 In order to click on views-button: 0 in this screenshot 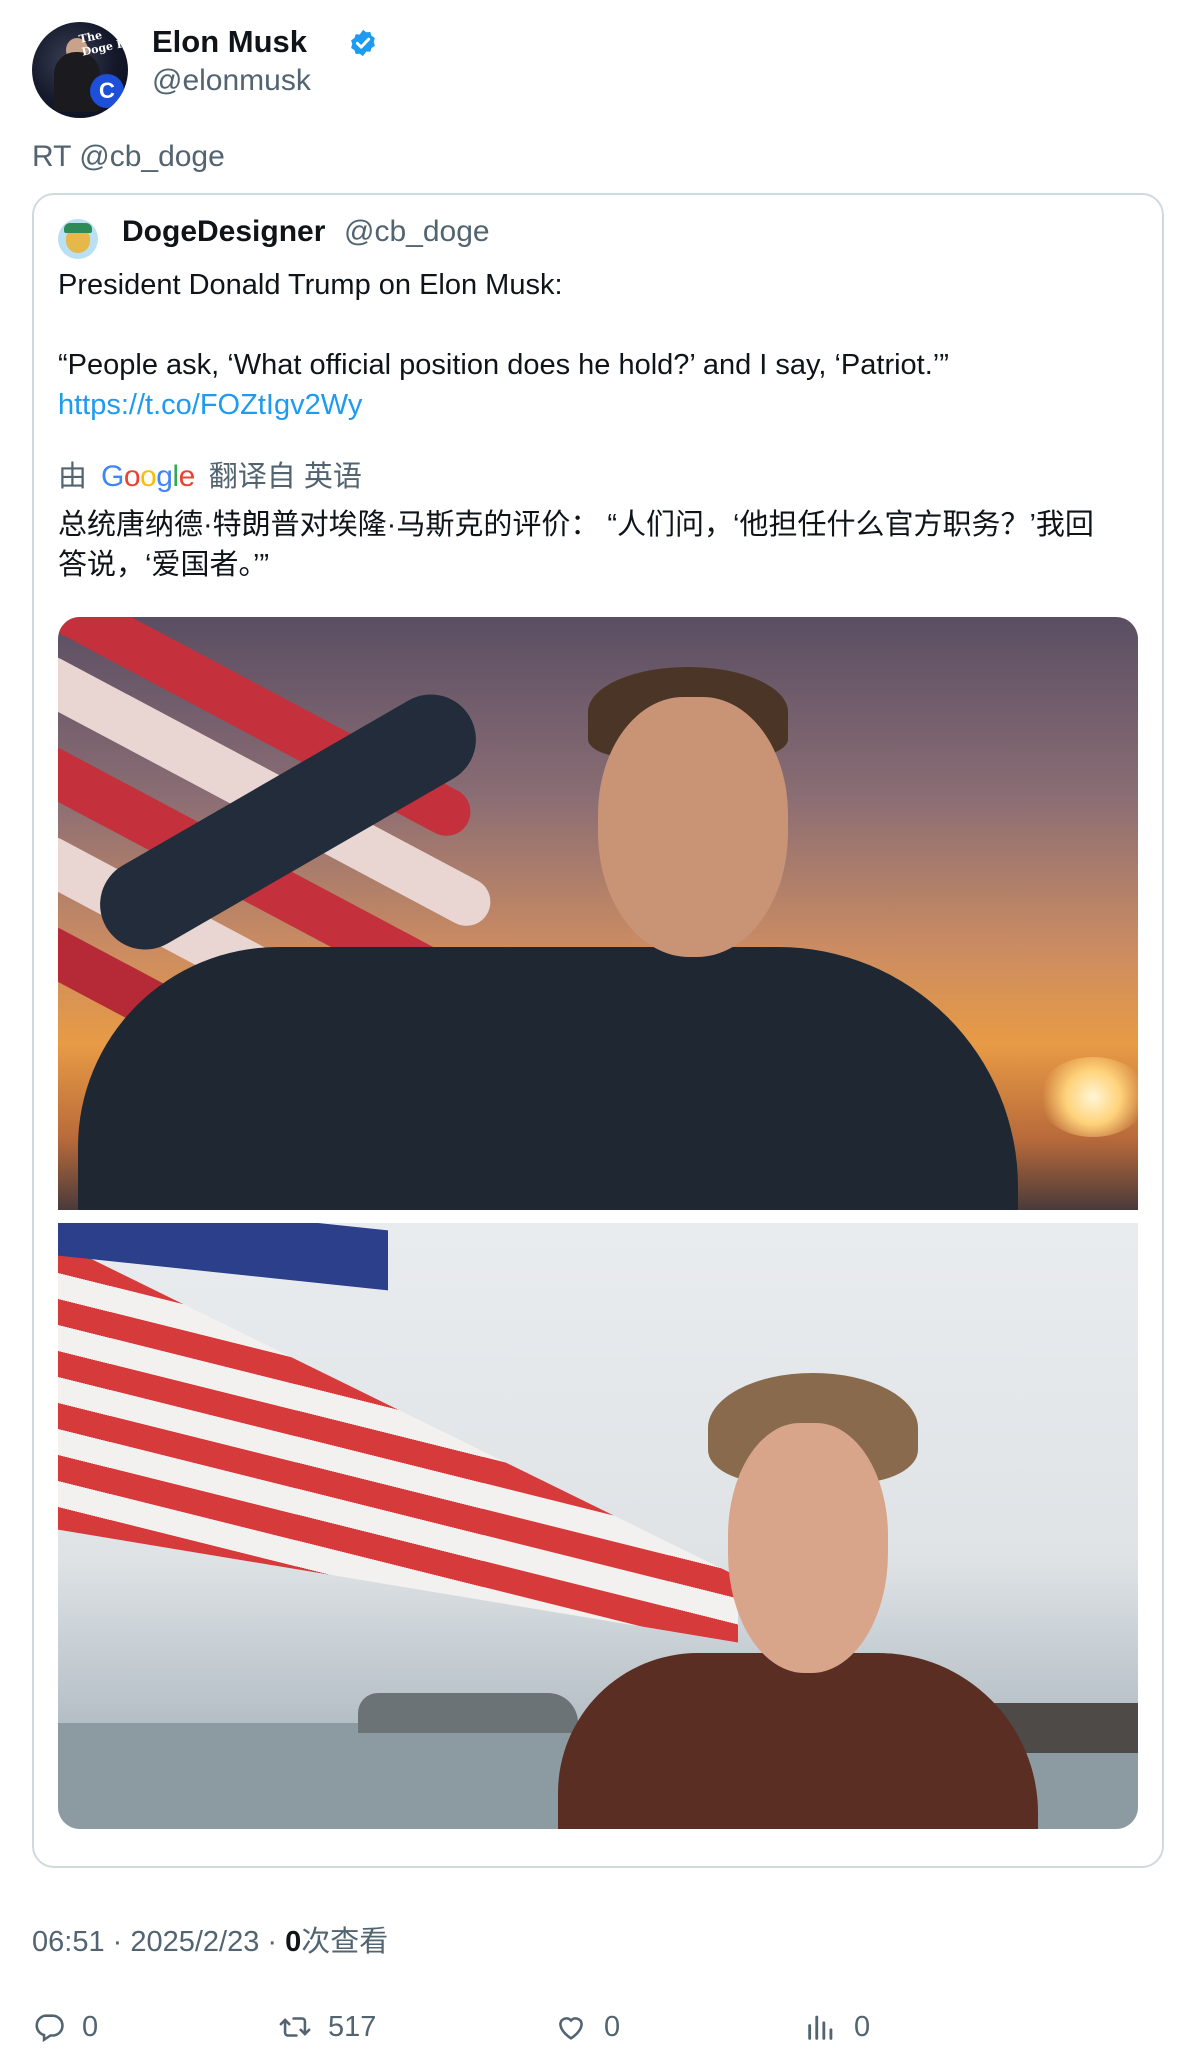, I will do `click(837, 2027)`.